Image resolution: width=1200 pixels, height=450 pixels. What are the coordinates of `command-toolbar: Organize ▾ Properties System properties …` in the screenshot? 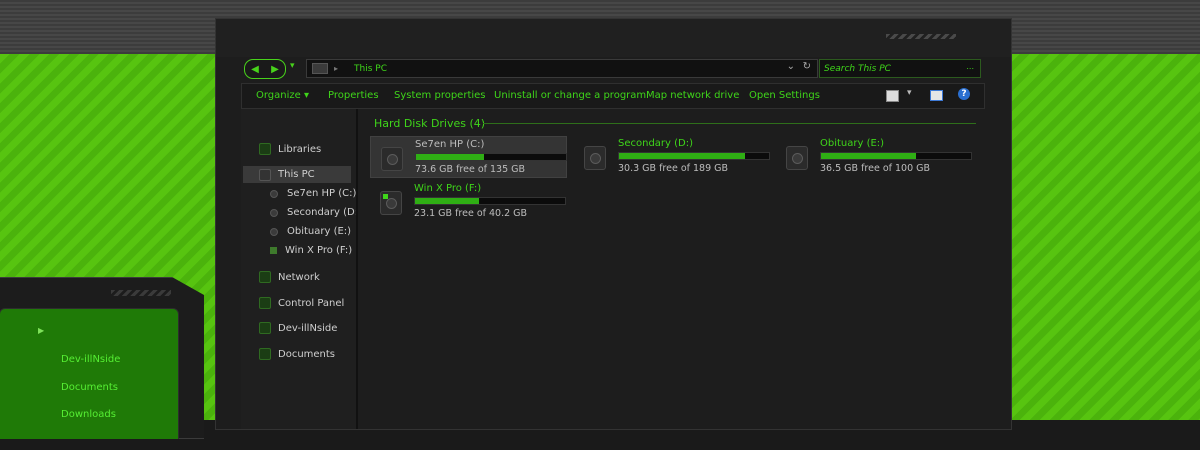 It's located at (613, 96).